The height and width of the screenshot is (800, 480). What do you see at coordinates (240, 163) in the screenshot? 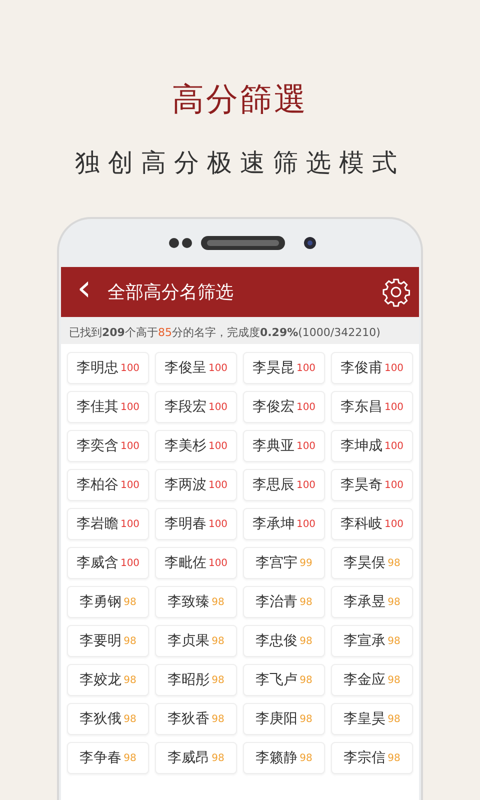
I see `tagline: 独创高分极速筛选模式` at bounding box center [240, 163].